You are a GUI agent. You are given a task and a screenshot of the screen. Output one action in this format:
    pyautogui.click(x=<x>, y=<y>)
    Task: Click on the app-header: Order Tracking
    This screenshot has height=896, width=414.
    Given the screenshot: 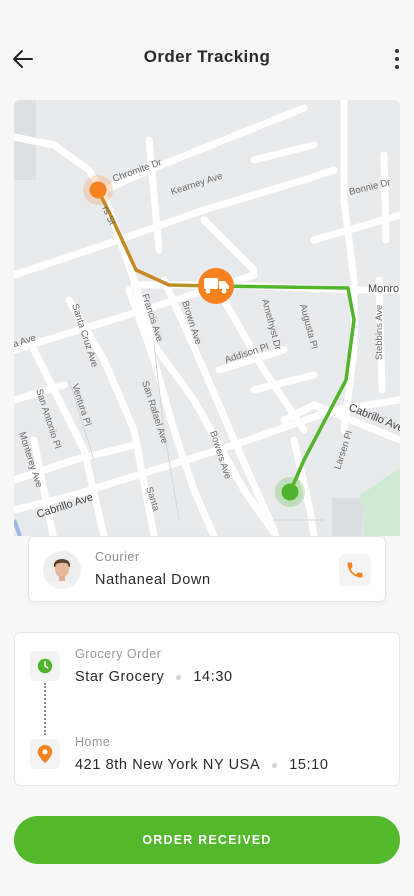 What is the action you would take?
    pyautogui.click(x=207, y=55)
    